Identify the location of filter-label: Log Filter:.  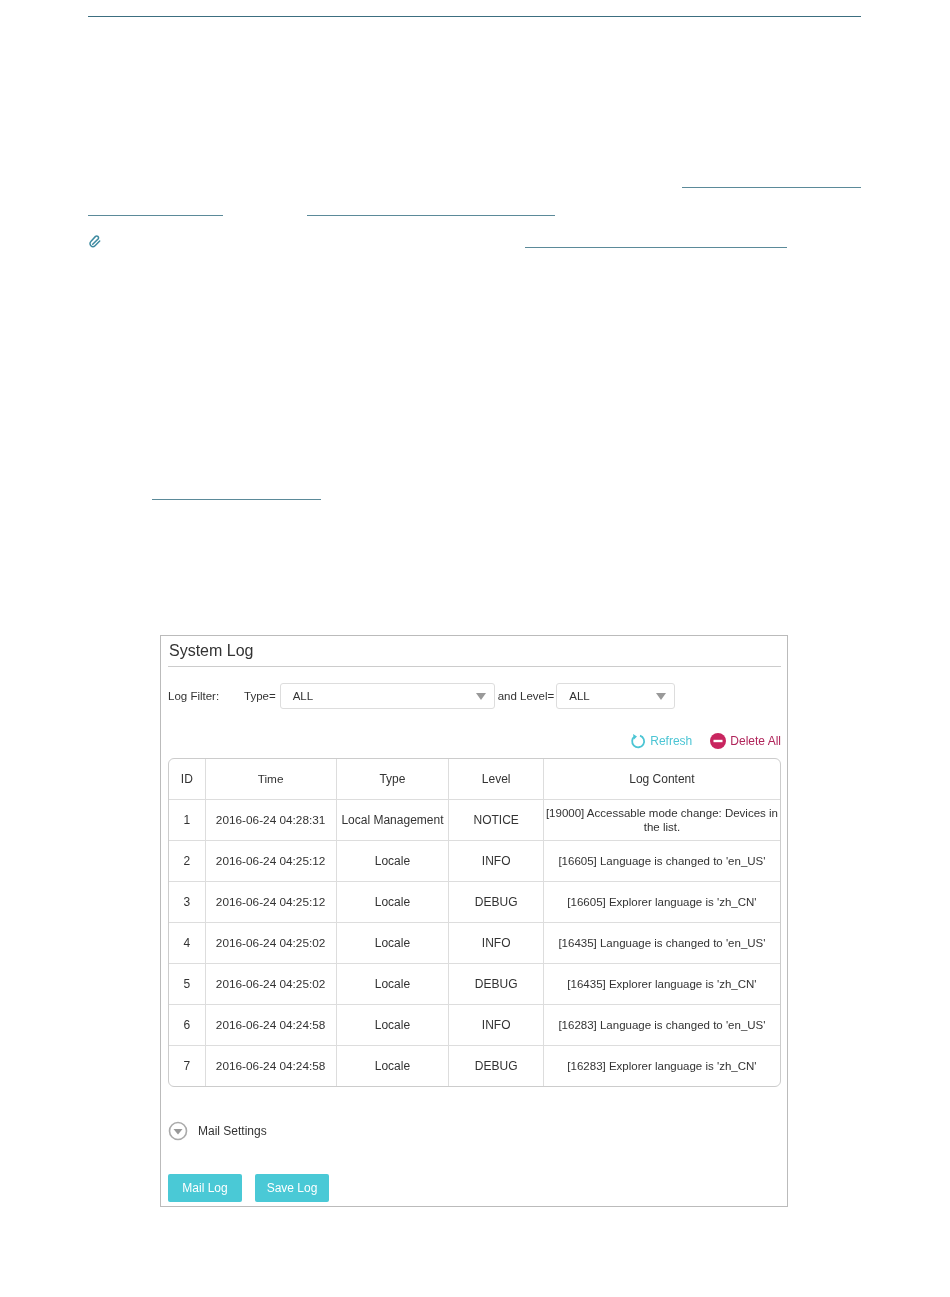
(194, 696).